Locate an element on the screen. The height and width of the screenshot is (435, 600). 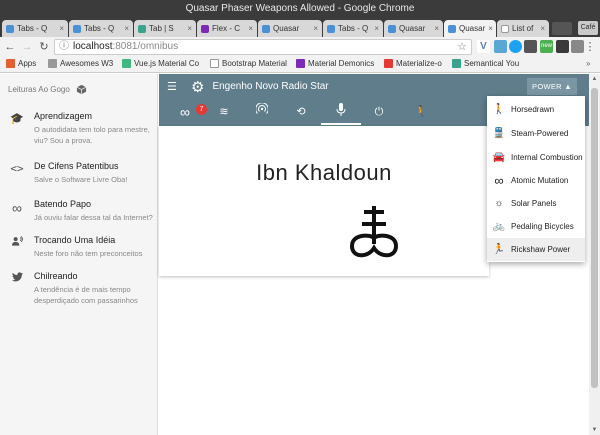
scrollbar-thumb is located at coordinates (594, 238).